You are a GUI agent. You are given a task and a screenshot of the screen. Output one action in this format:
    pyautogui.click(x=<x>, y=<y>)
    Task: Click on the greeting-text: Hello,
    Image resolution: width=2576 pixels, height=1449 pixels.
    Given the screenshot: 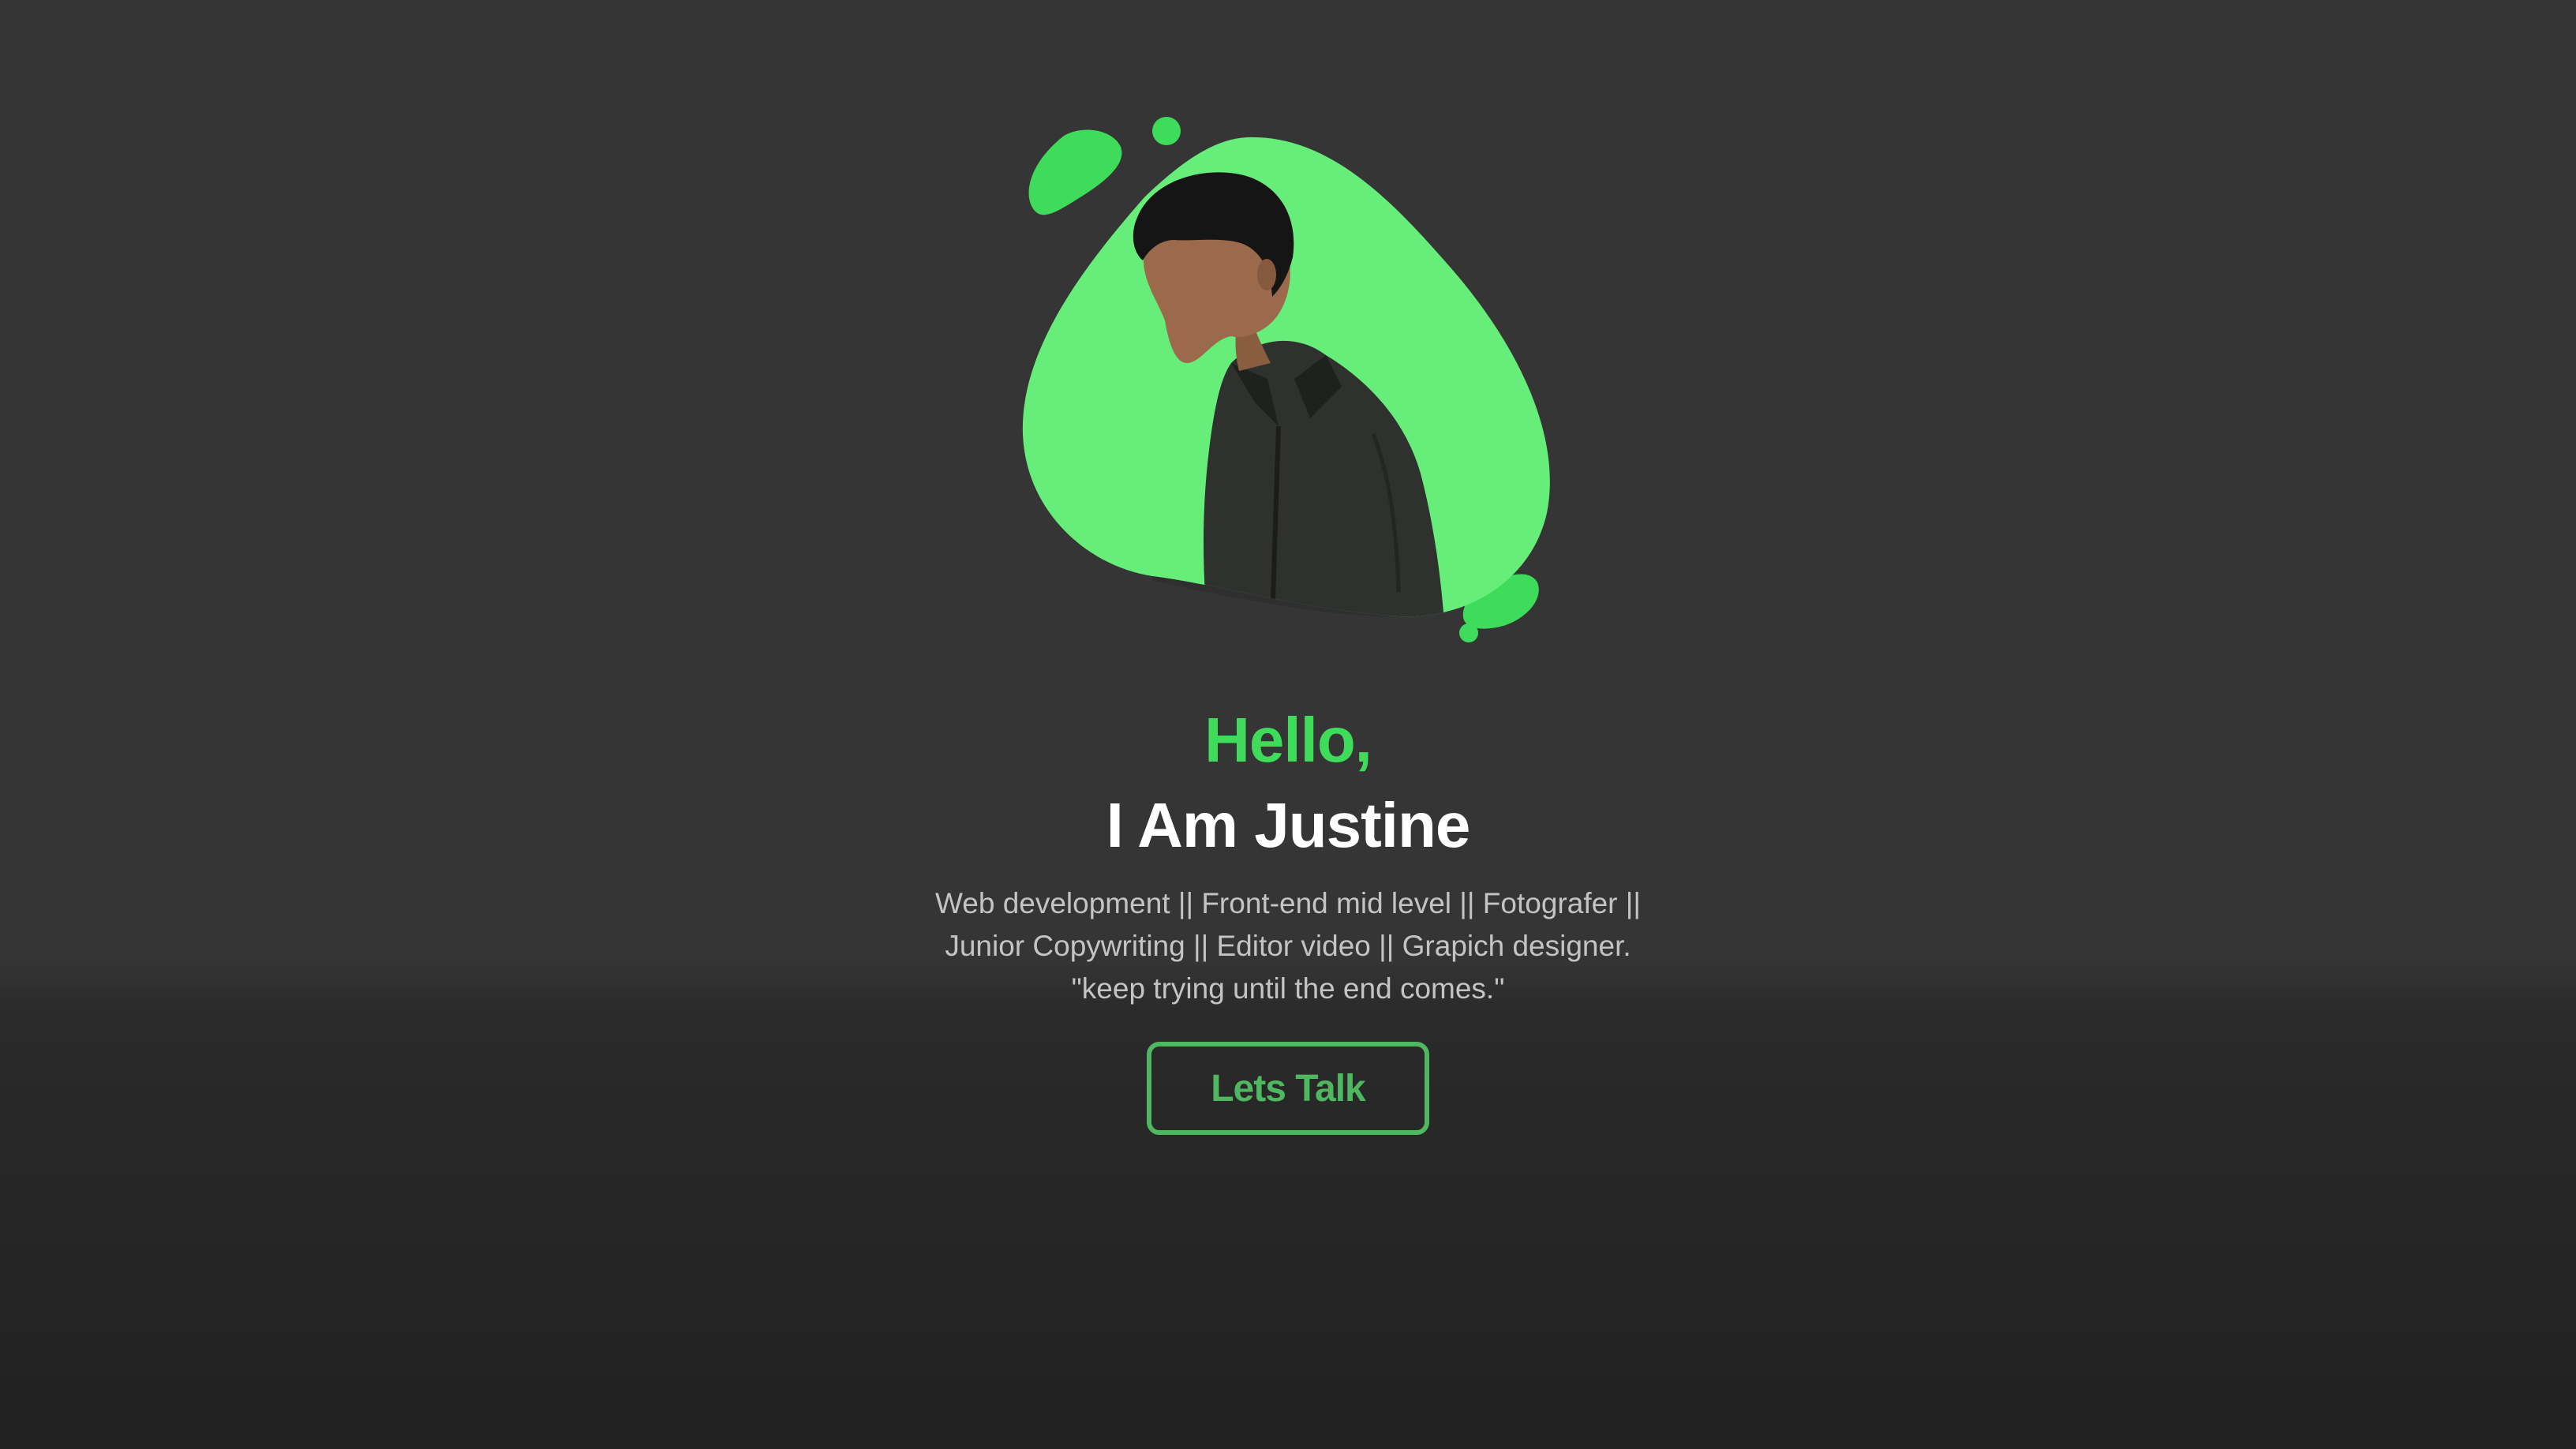 What is the action you would take?
    pyautogui.click(x=1288, y=740)
    